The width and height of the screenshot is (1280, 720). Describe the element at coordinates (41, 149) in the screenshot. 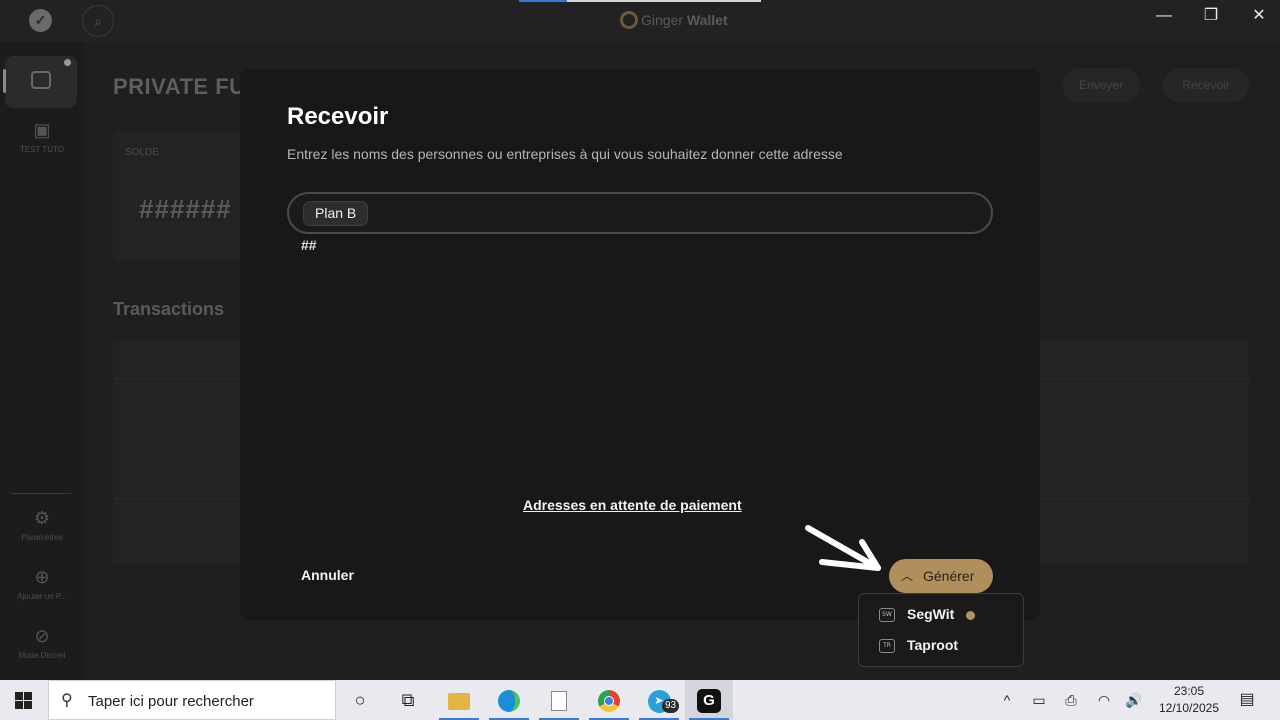

I see `sidebar-item-label: TEST TUTO` at that location.